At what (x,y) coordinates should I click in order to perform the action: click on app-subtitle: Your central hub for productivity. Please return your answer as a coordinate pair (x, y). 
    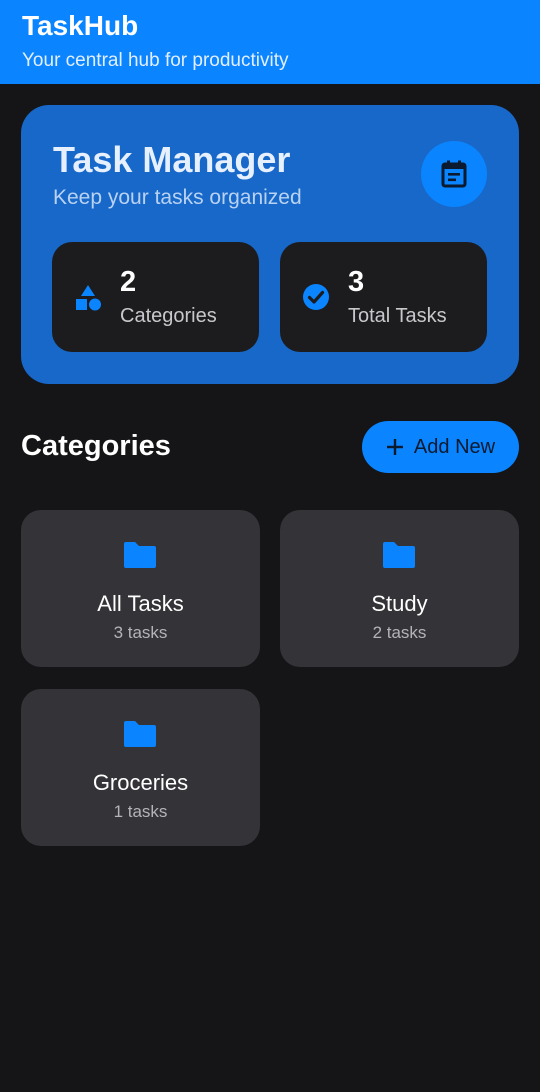
    Looking at the image, I should click on (155, 60).